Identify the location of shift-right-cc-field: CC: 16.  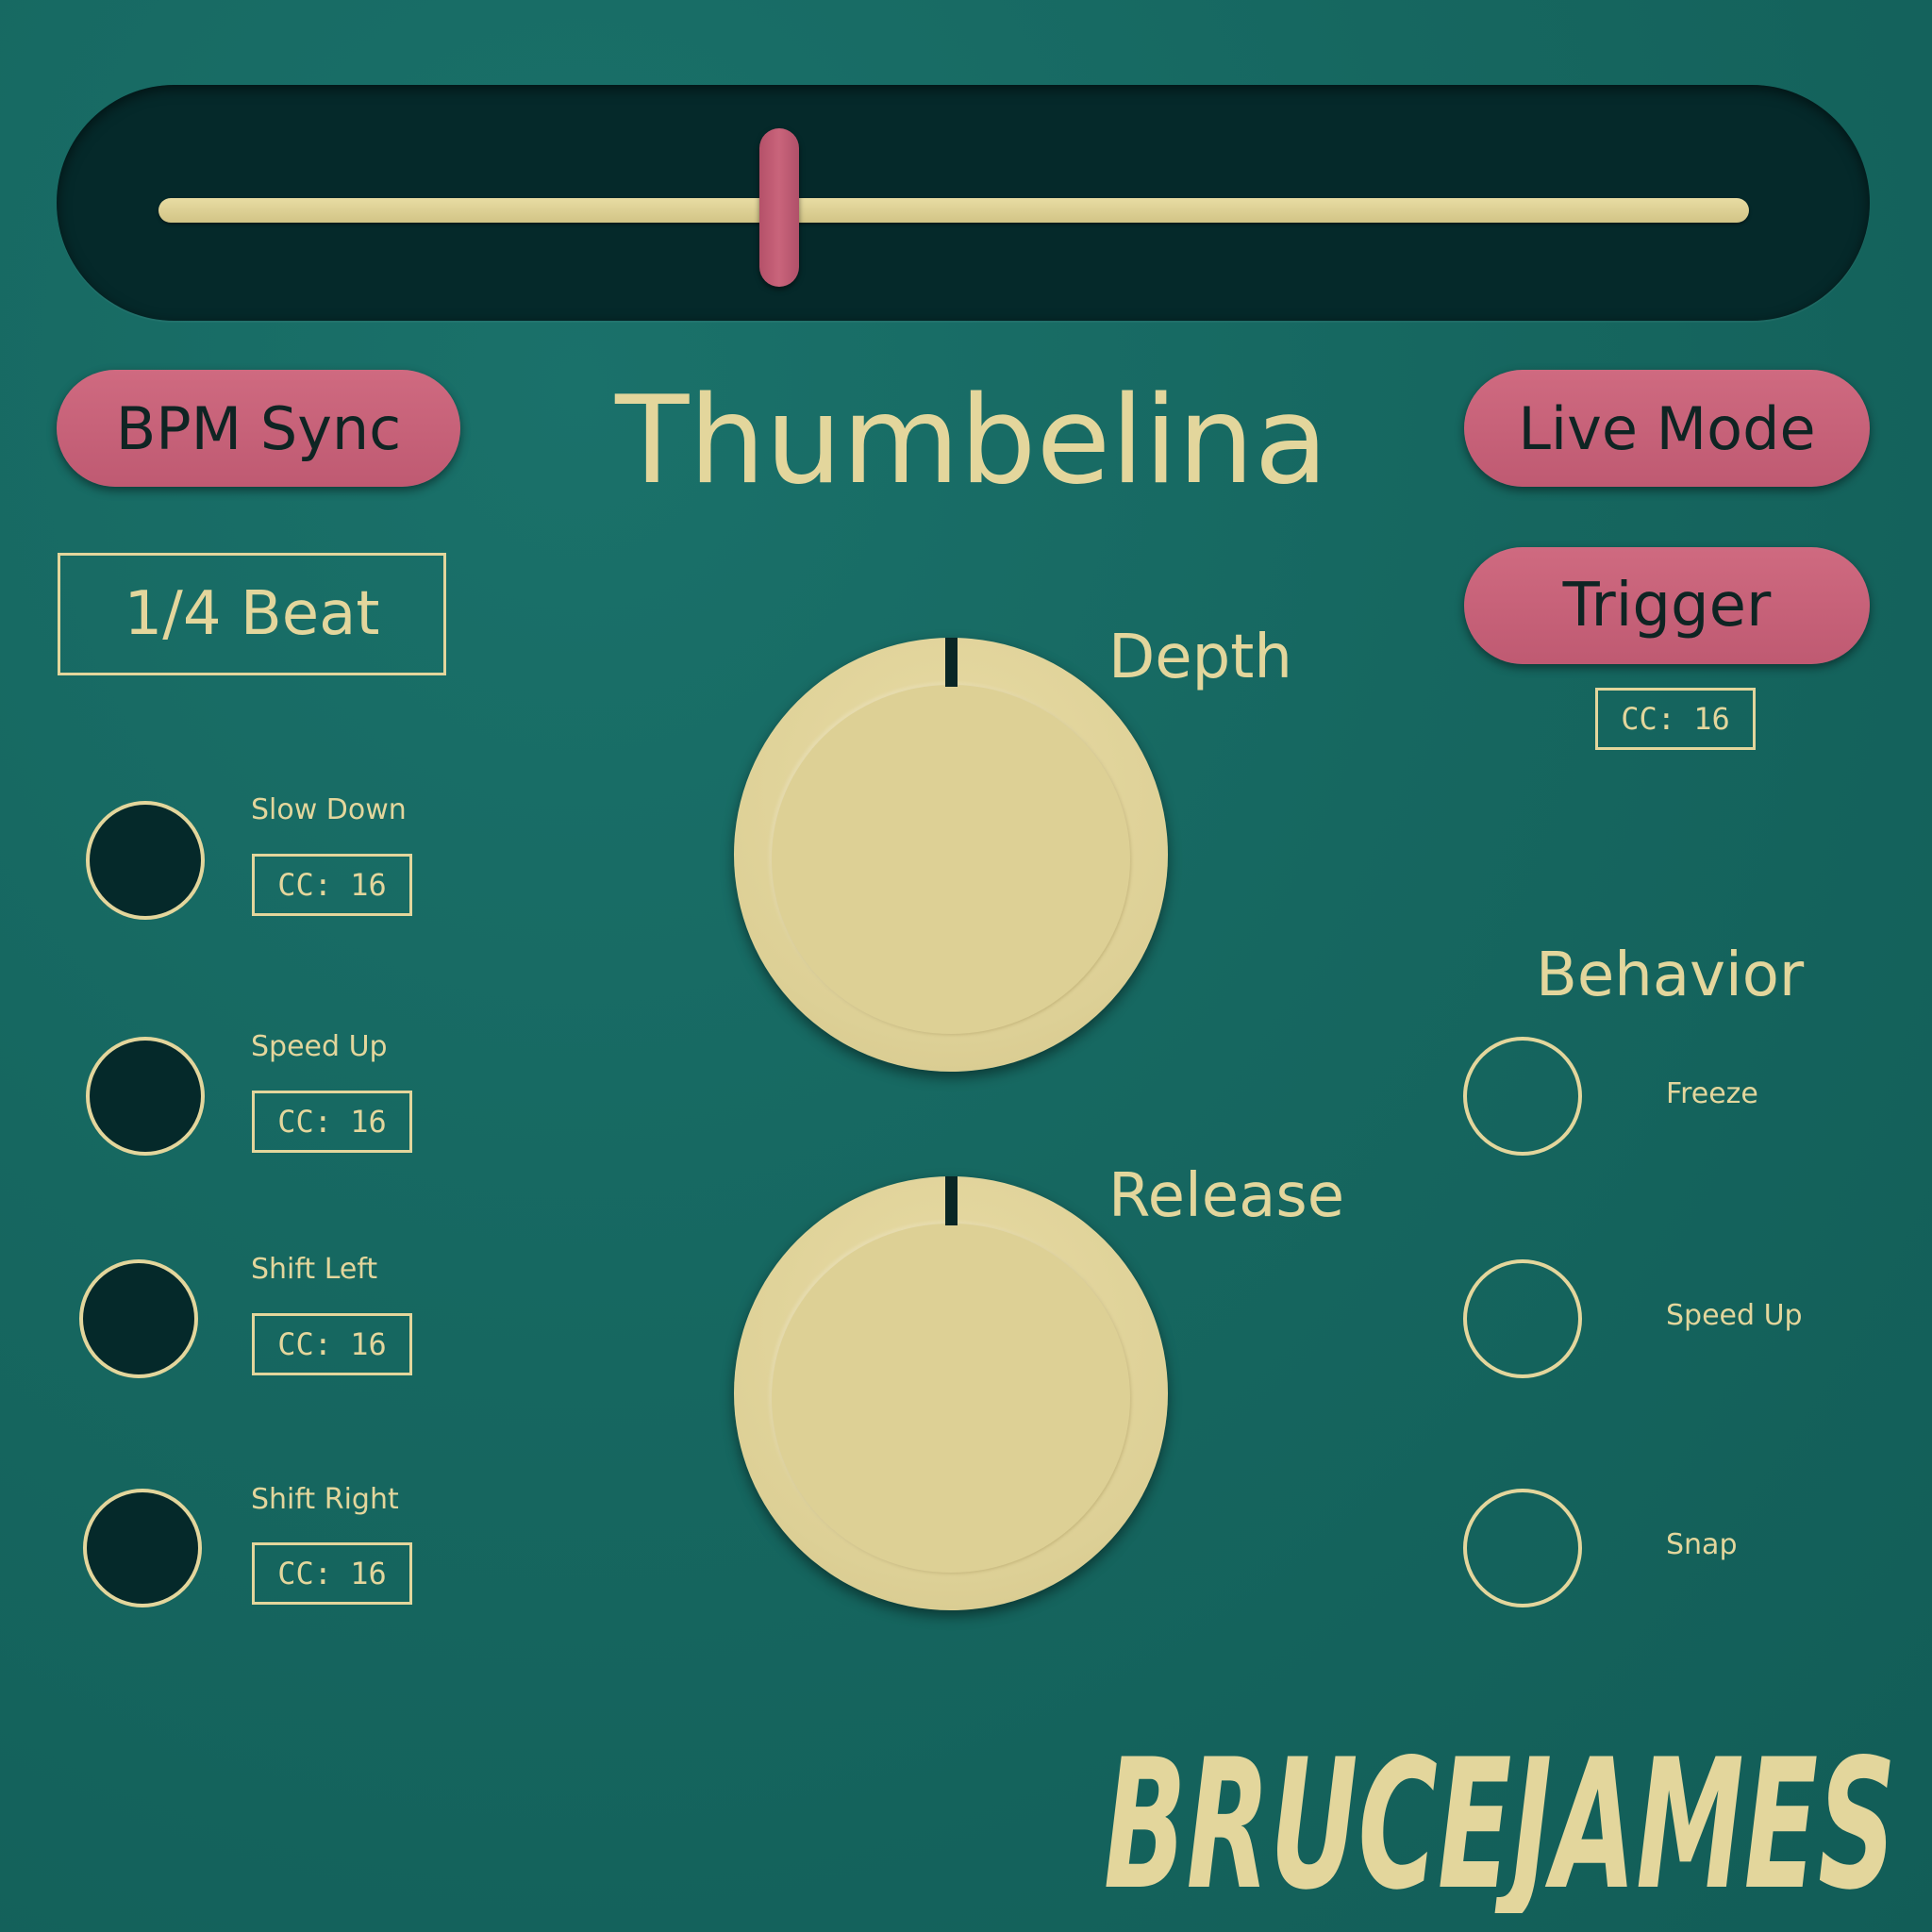
(332, 1574).